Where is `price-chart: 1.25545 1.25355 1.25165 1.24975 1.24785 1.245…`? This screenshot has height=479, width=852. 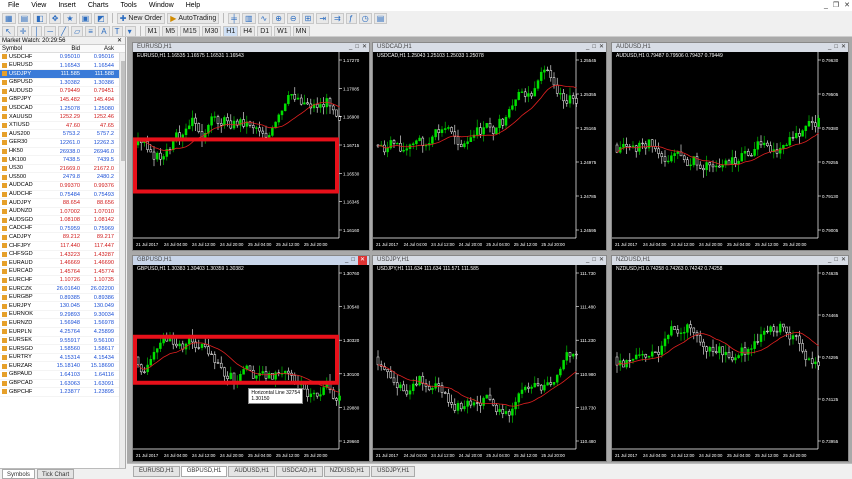
price-chart: 1.25545 1.25355 1.25165 1.24975 1.24785 1.245… is located at coordinates (489, 151).